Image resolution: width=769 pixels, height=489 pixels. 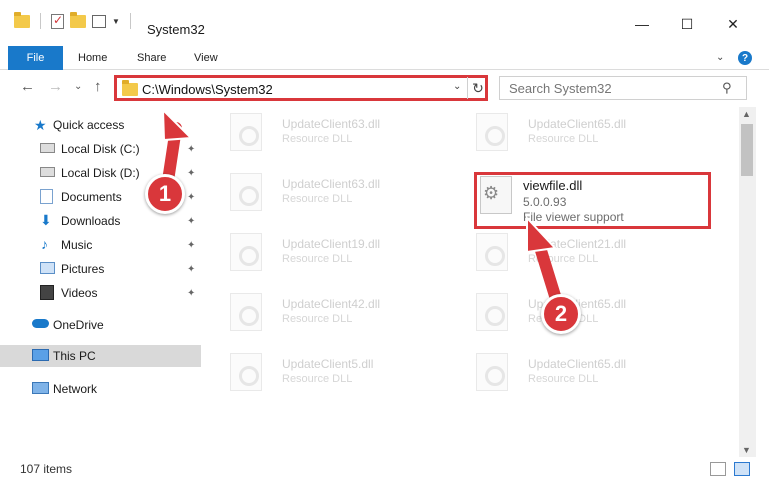 I want to click on sidebar-item-videos: Videos ✦, so click(x=100, y=293).